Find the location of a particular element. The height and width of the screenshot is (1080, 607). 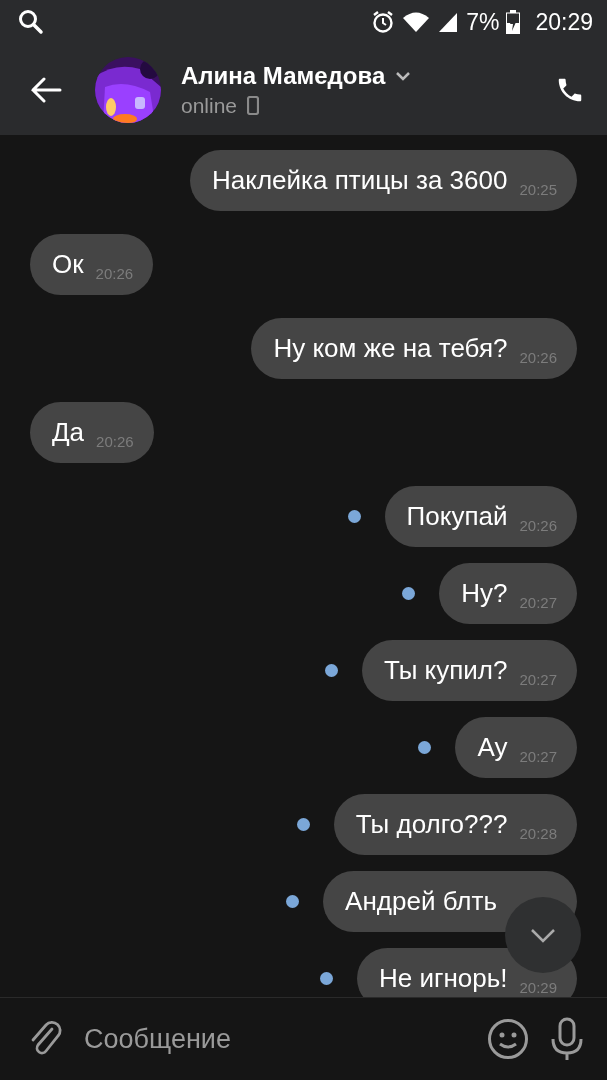

message-text: Ты долго??? is located at coordinates (431, 824).